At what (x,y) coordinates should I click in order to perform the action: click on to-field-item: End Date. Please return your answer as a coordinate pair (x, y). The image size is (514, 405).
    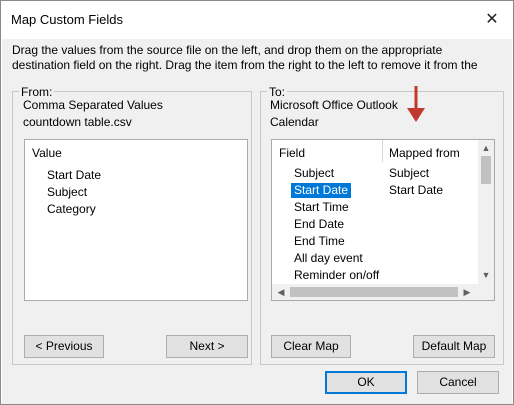
    Looking at the image, I should click on (319, 224).